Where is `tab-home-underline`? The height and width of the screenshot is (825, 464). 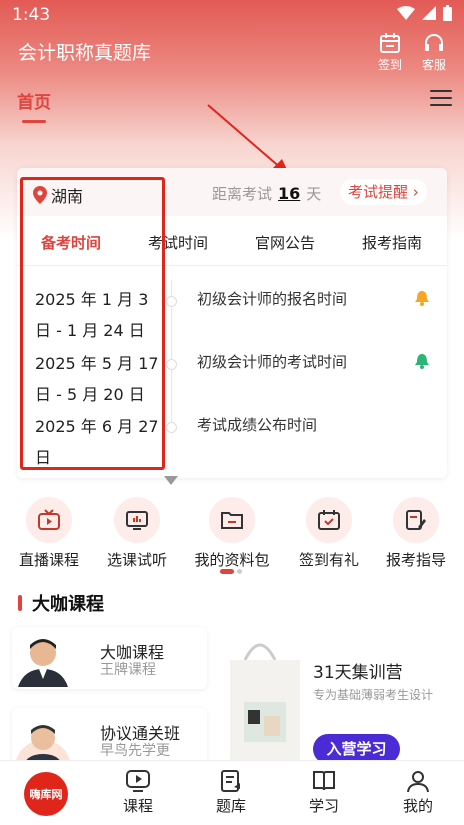
tab-home-underline is located at coordinates (34, 121).